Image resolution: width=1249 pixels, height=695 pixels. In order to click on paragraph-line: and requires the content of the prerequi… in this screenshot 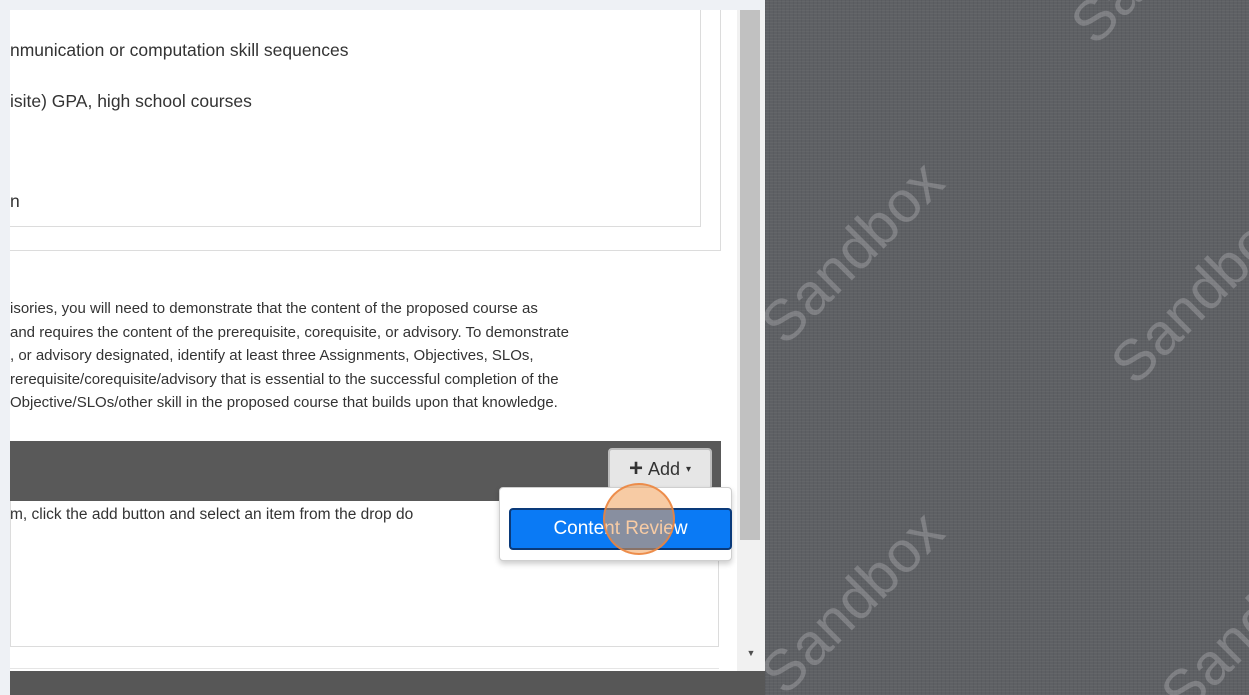, I will do `click(289, 332)`.